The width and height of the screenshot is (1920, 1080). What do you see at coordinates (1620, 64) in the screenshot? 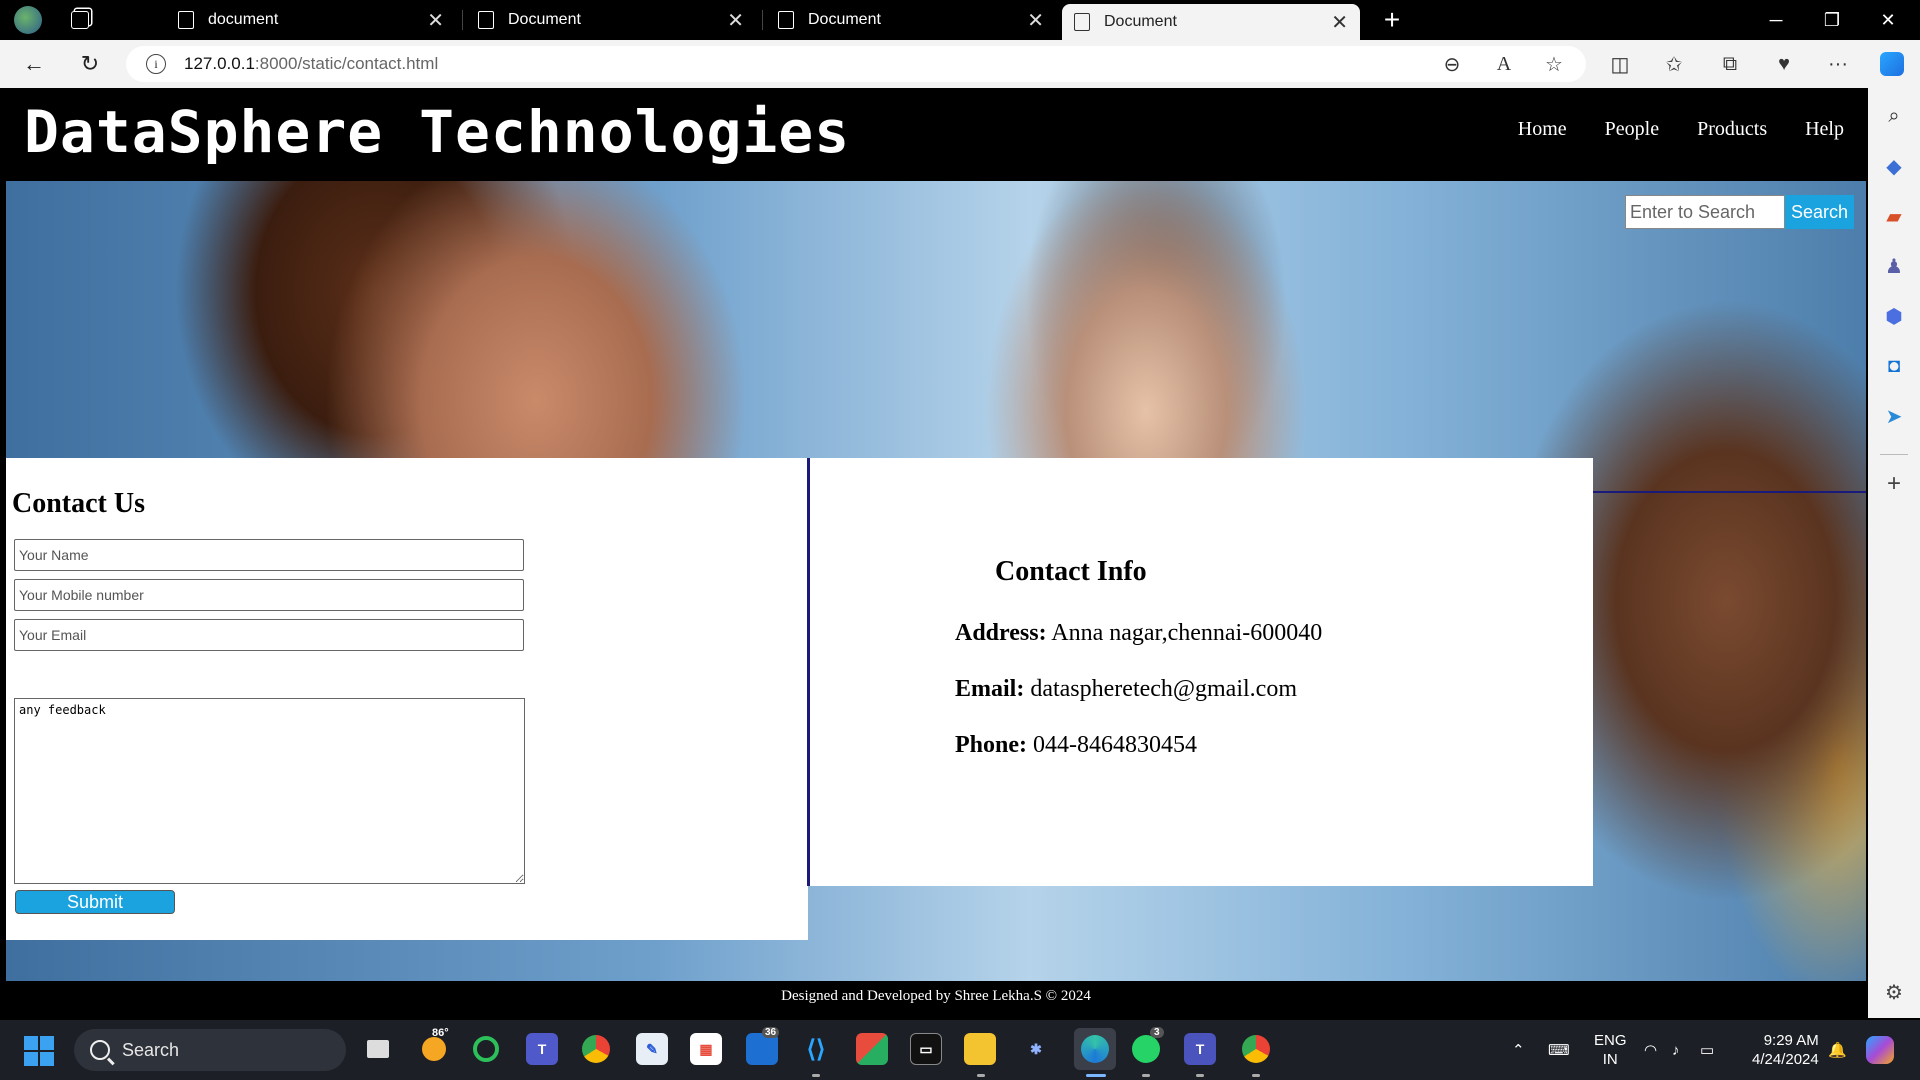
I see `split-screen-icon: ◫` at bounding box center [1620, 64].